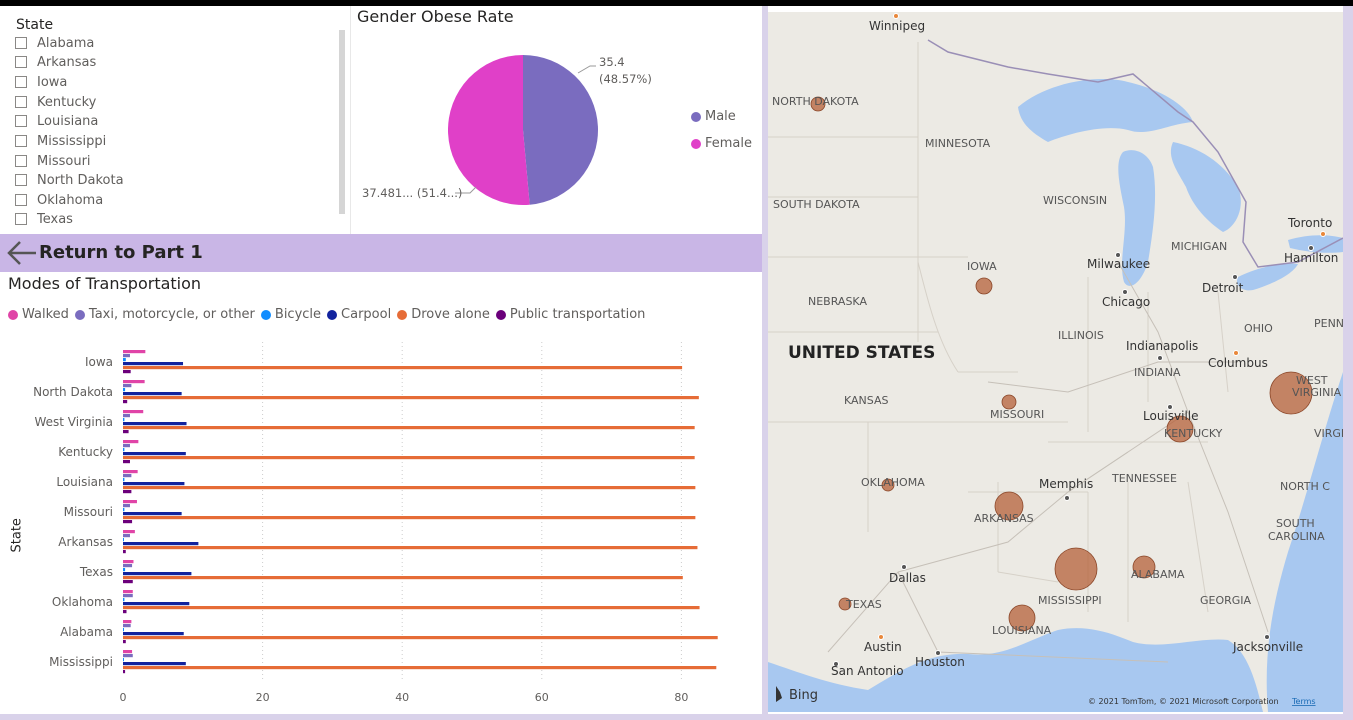  I want to click on city-label: Milwaukee, so click(1118, 264).